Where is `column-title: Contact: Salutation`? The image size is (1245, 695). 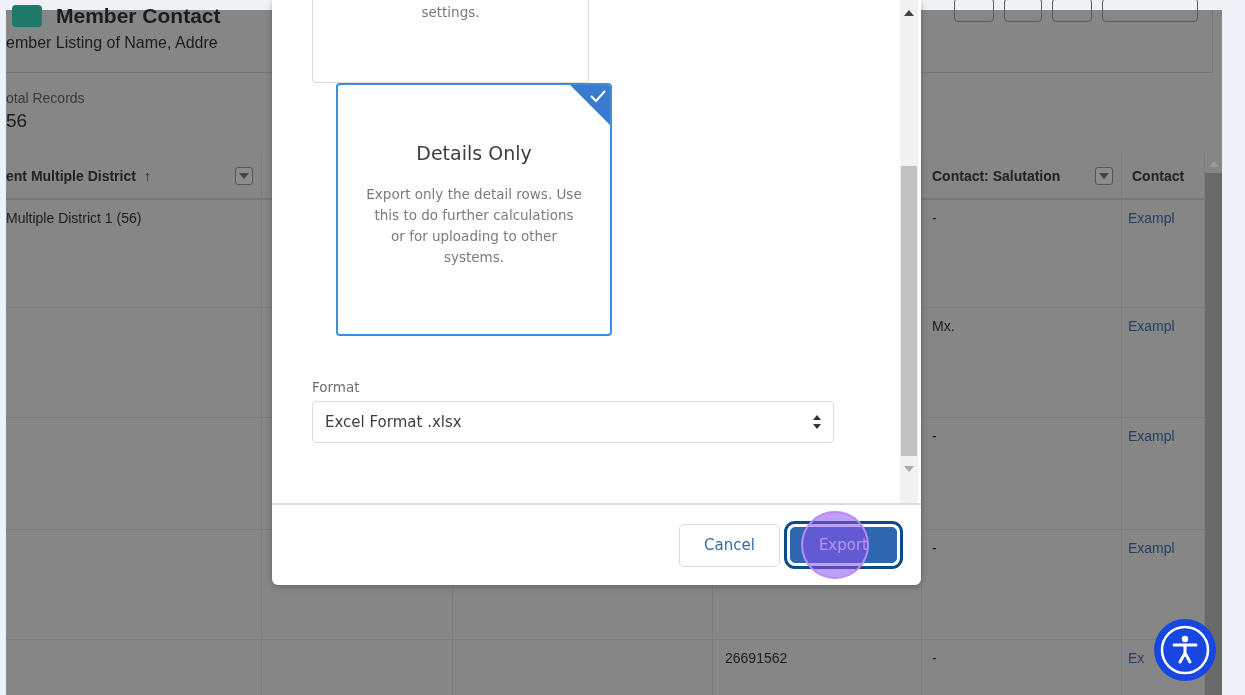 column-title: Contact: Salutation is located at coordinates (996, 175).